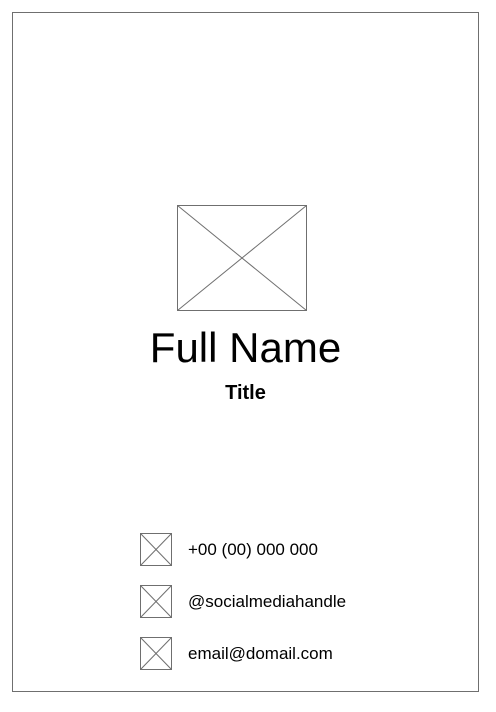 Image resolution: width=496 pixels, height=712 pixels. Describe the element at coordinates (260, 653) in the screenshot. I see `email-address: email@domail.com` at that location.